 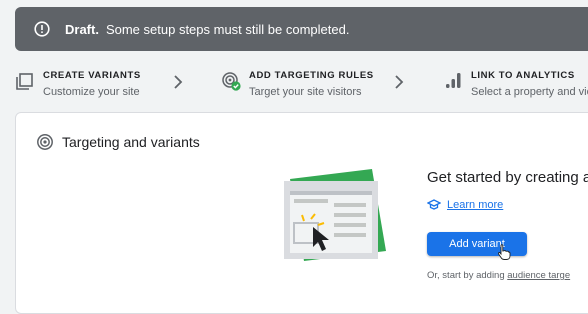 What do you see at coordinates (92, 75) in the screenshot?
I see `step-title: CREATE VARIANTS` at bounding box center [92, 75].